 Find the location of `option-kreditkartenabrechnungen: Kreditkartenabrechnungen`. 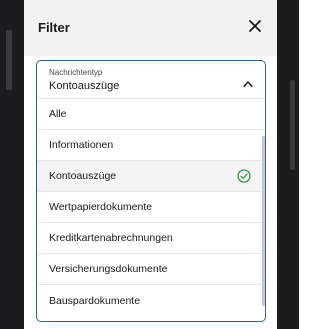

option-kreditkartenabrechnungen: Kreditkartenabrechnungen is located at coordinates (151, 238).